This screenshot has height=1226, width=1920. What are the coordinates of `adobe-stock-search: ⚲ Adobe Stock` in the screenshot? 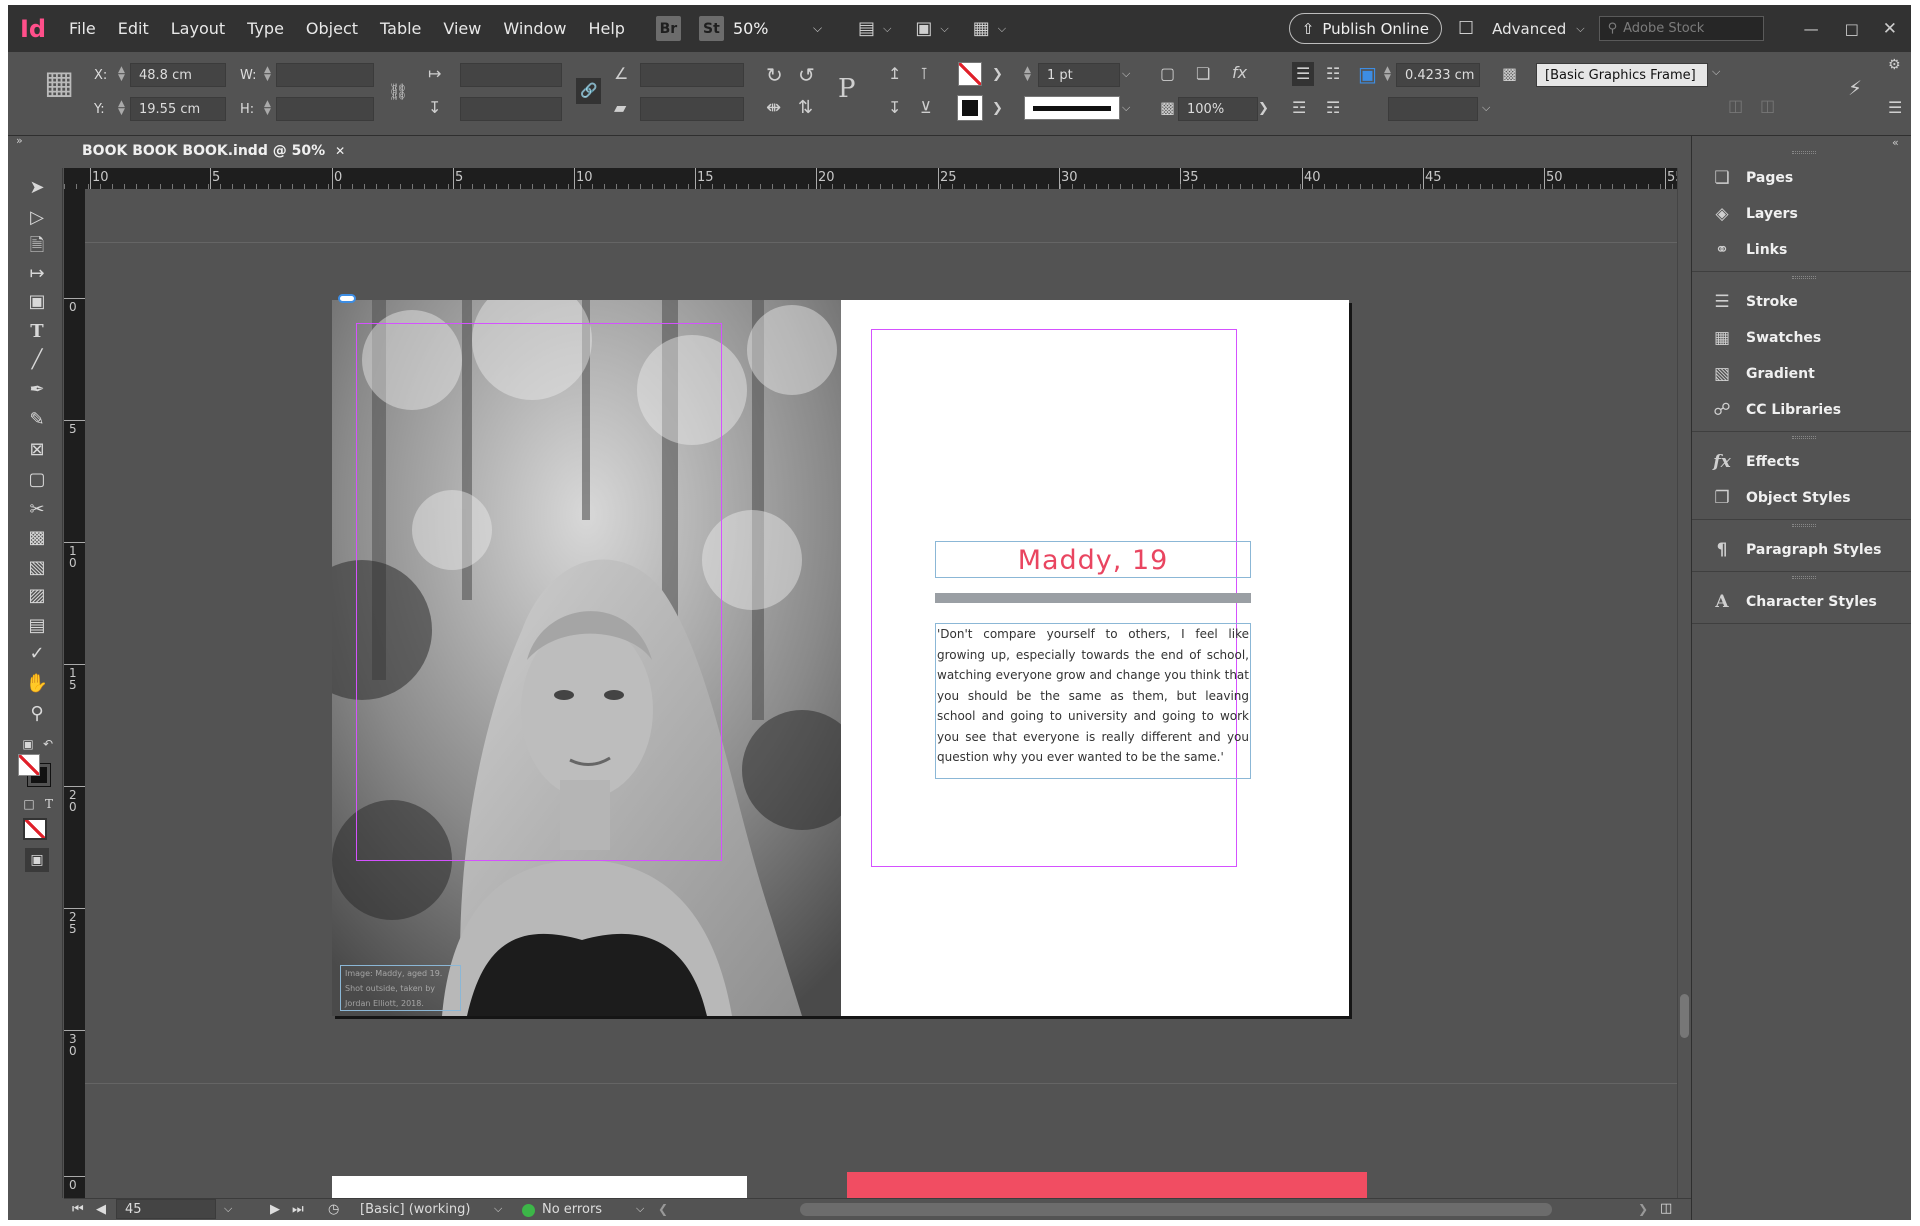 It's located at (1681, 28).